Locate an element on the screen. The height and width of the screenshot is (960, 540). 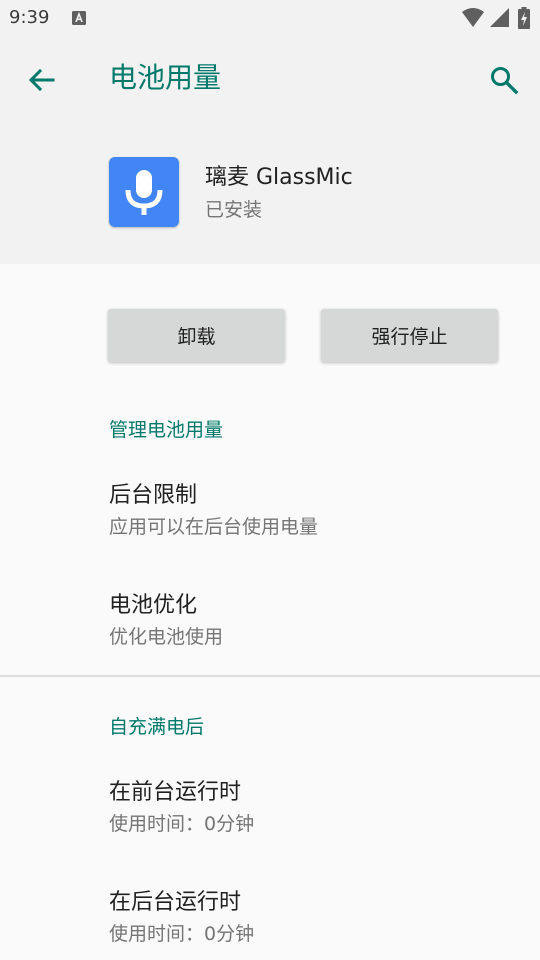
foreground-usage-item: 在前台运行时 使用时间：0分钟 is located at coordinates (270, 828).